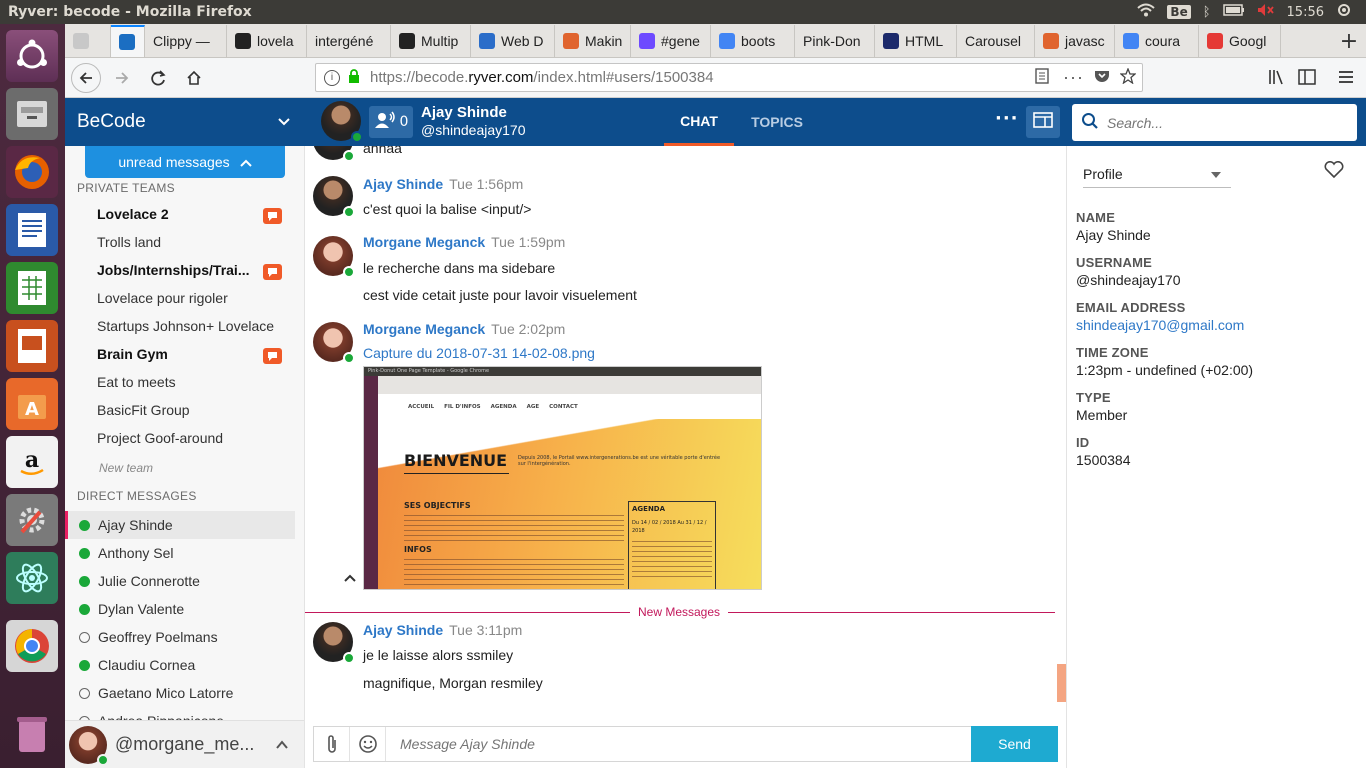  What do you see at coordinates (32, 646) in the screenshot?
I see `chrome-icon` at bounding box center [32, 646].